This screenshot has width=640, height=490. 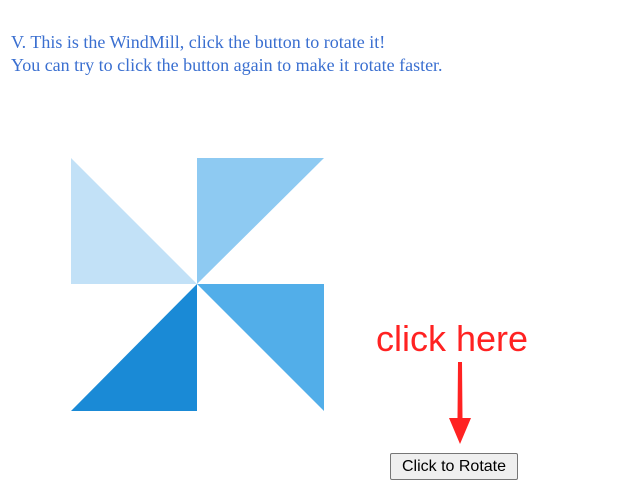 I want to click on windmill-blade-top-left, so click(x=134, y=221).